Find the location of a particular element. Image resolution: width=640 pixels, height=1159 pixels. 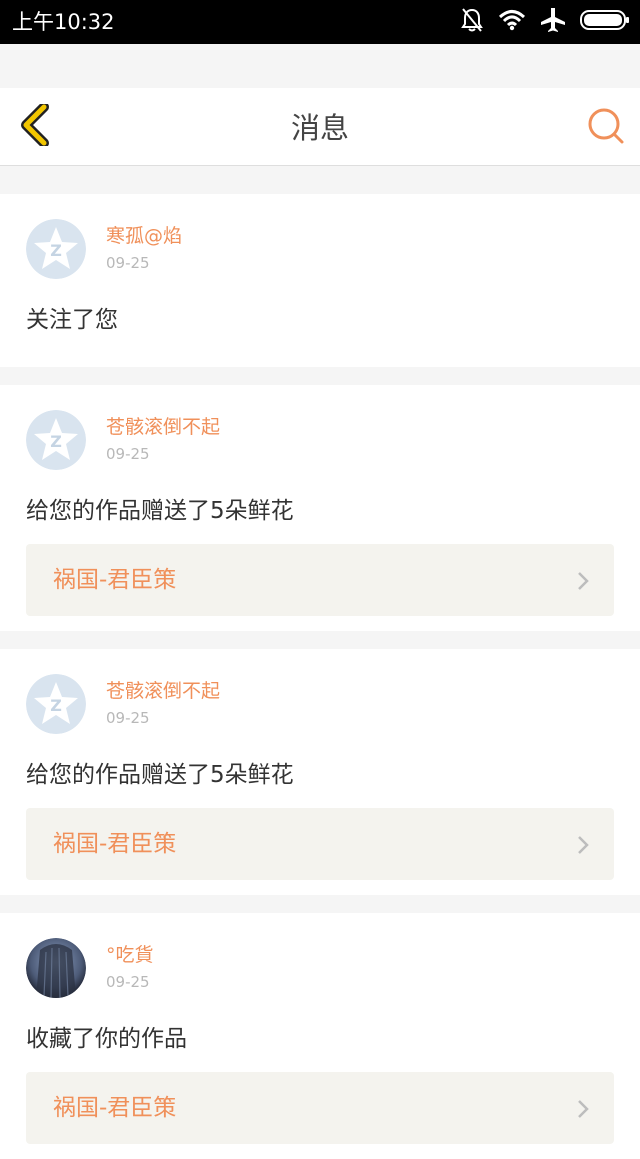

top-spacer is located at coordinates (320, 66).